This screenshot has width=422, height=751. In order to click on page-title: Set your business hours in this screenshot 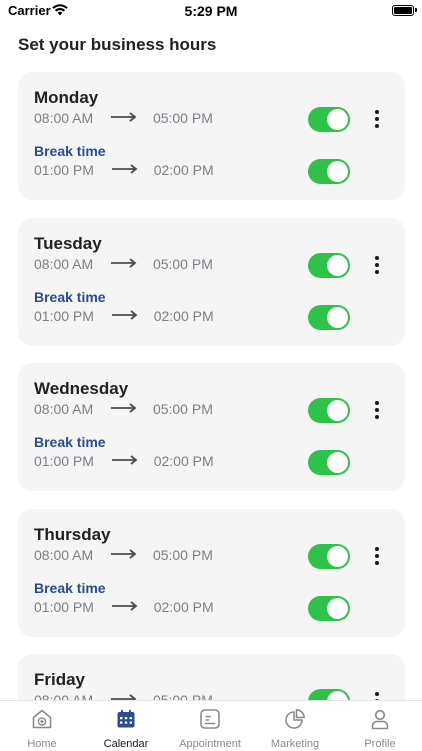, I will do `click(117, 44)`.